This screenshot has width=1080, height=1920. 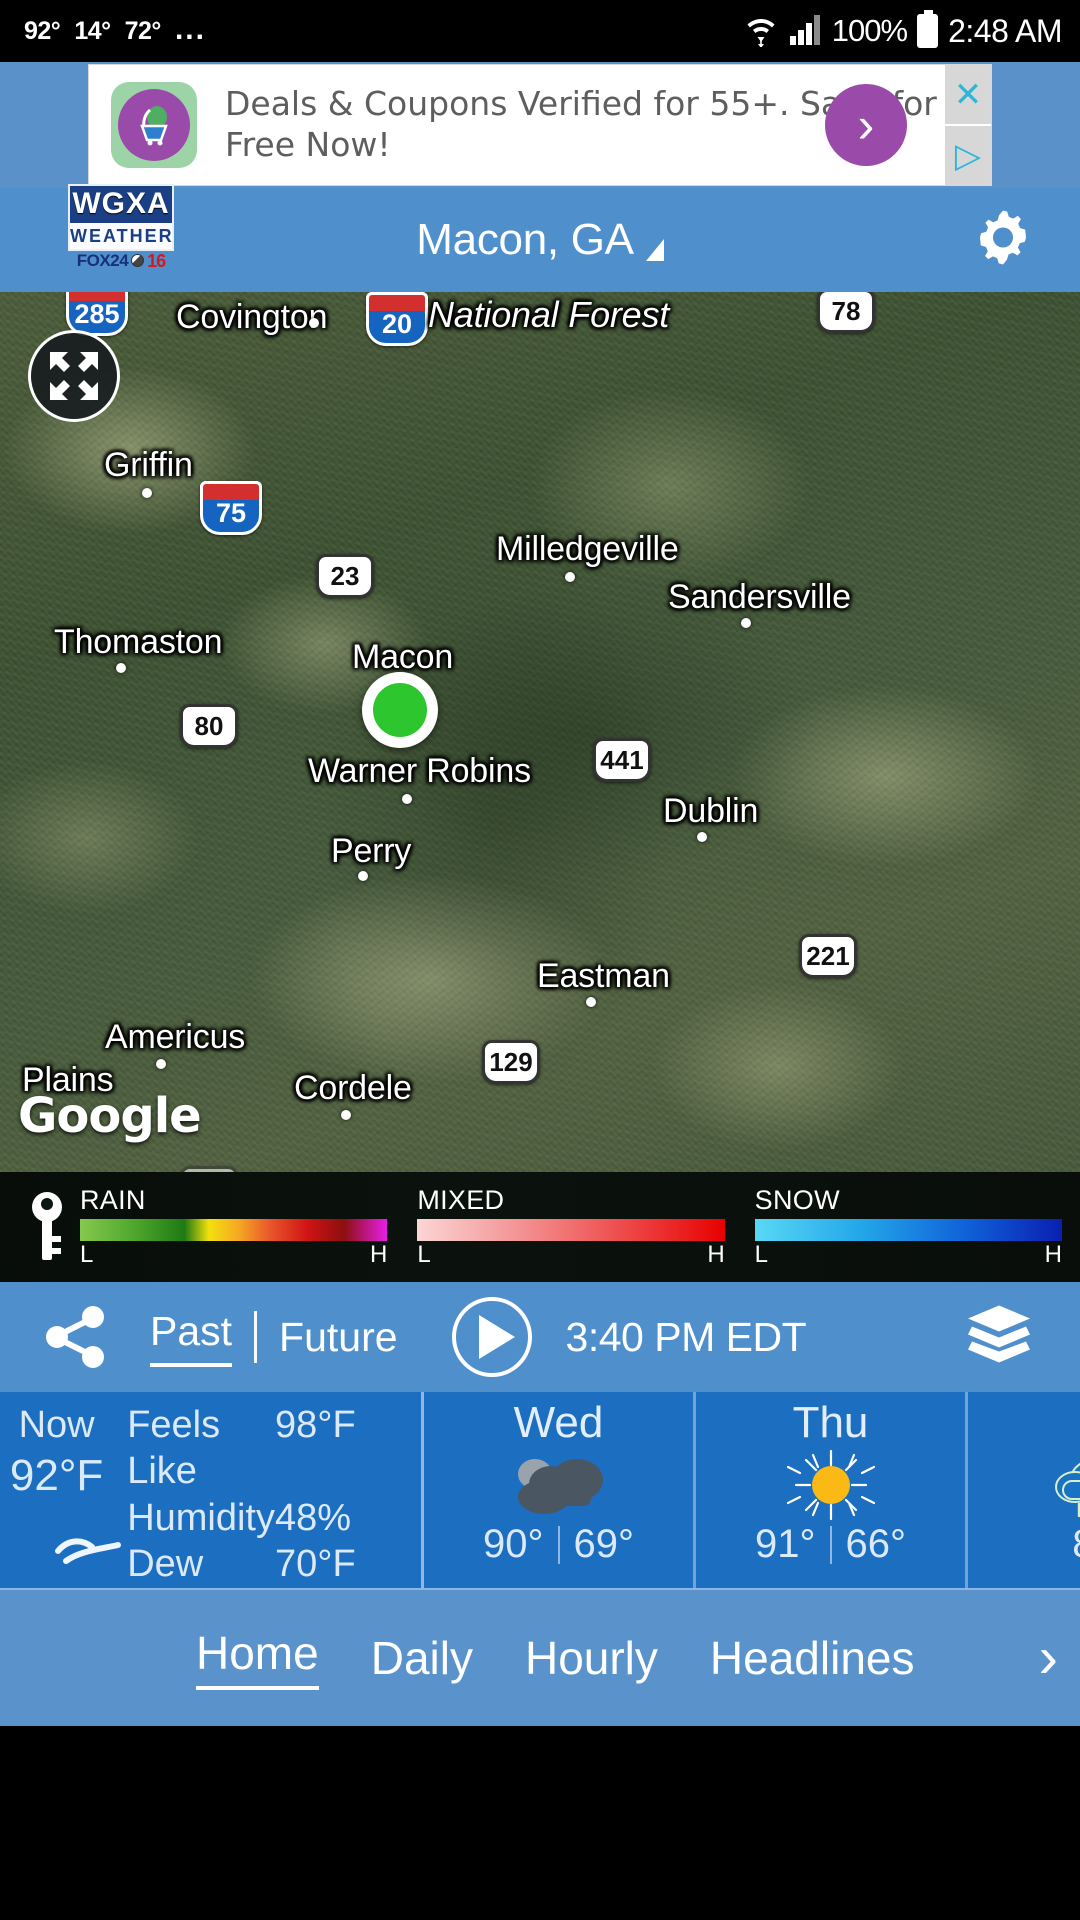 What do you see at coordinates (422, 1658) in the screenshot?
I see `nav-item-daily: Daily` at bounding box center [422, 1658].